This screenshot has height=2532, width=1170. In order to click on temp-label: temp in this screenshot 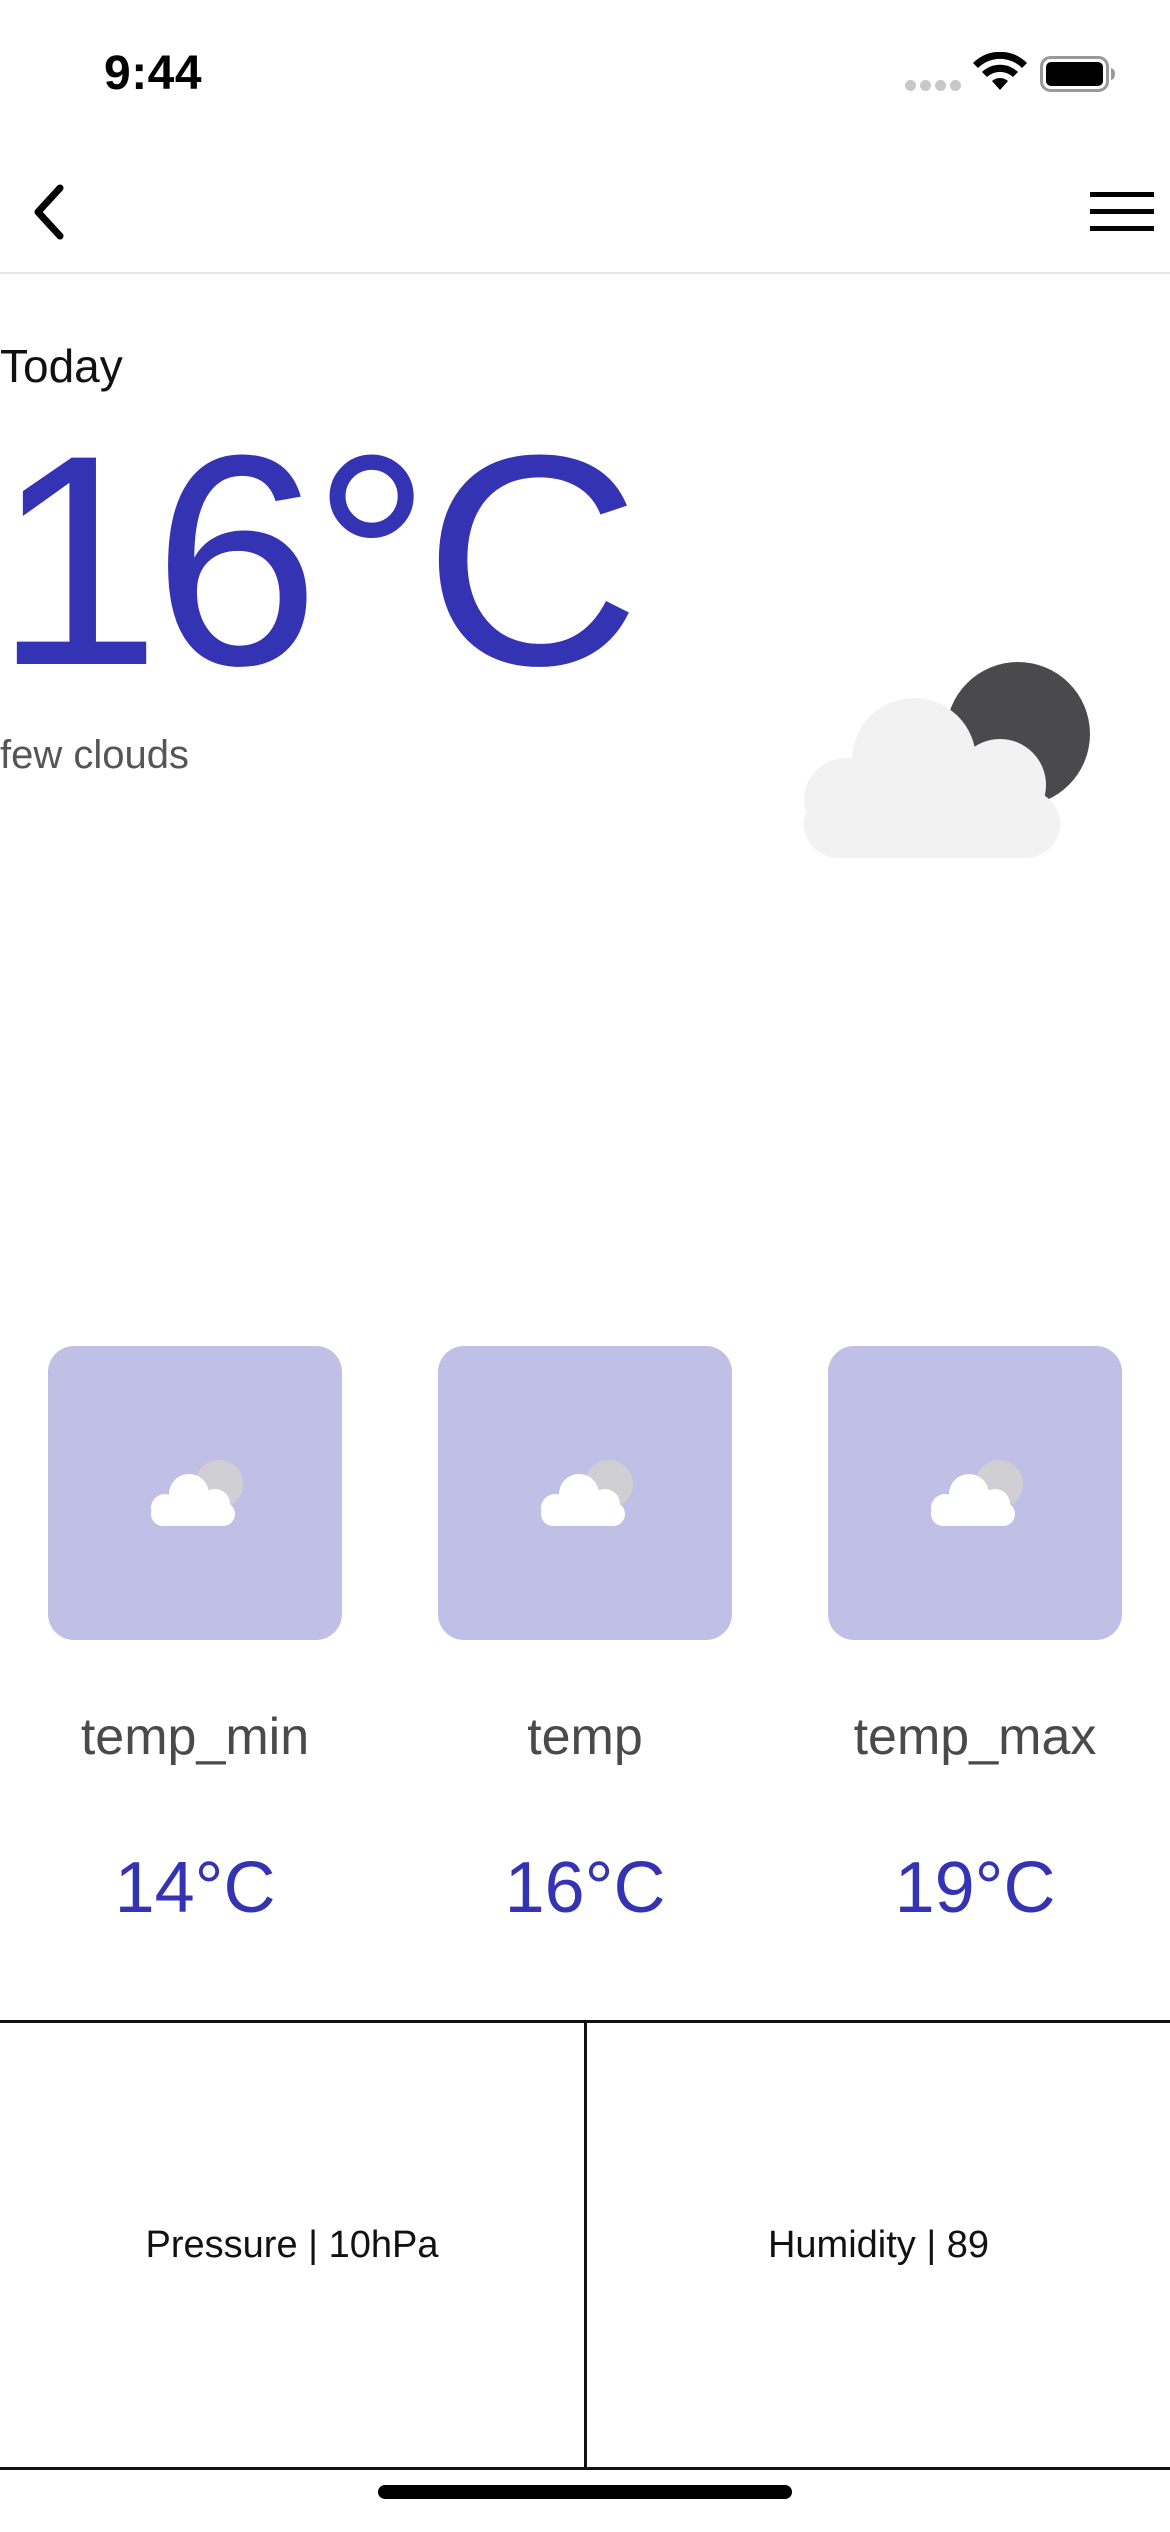, I will do `click(585, 1737)`.